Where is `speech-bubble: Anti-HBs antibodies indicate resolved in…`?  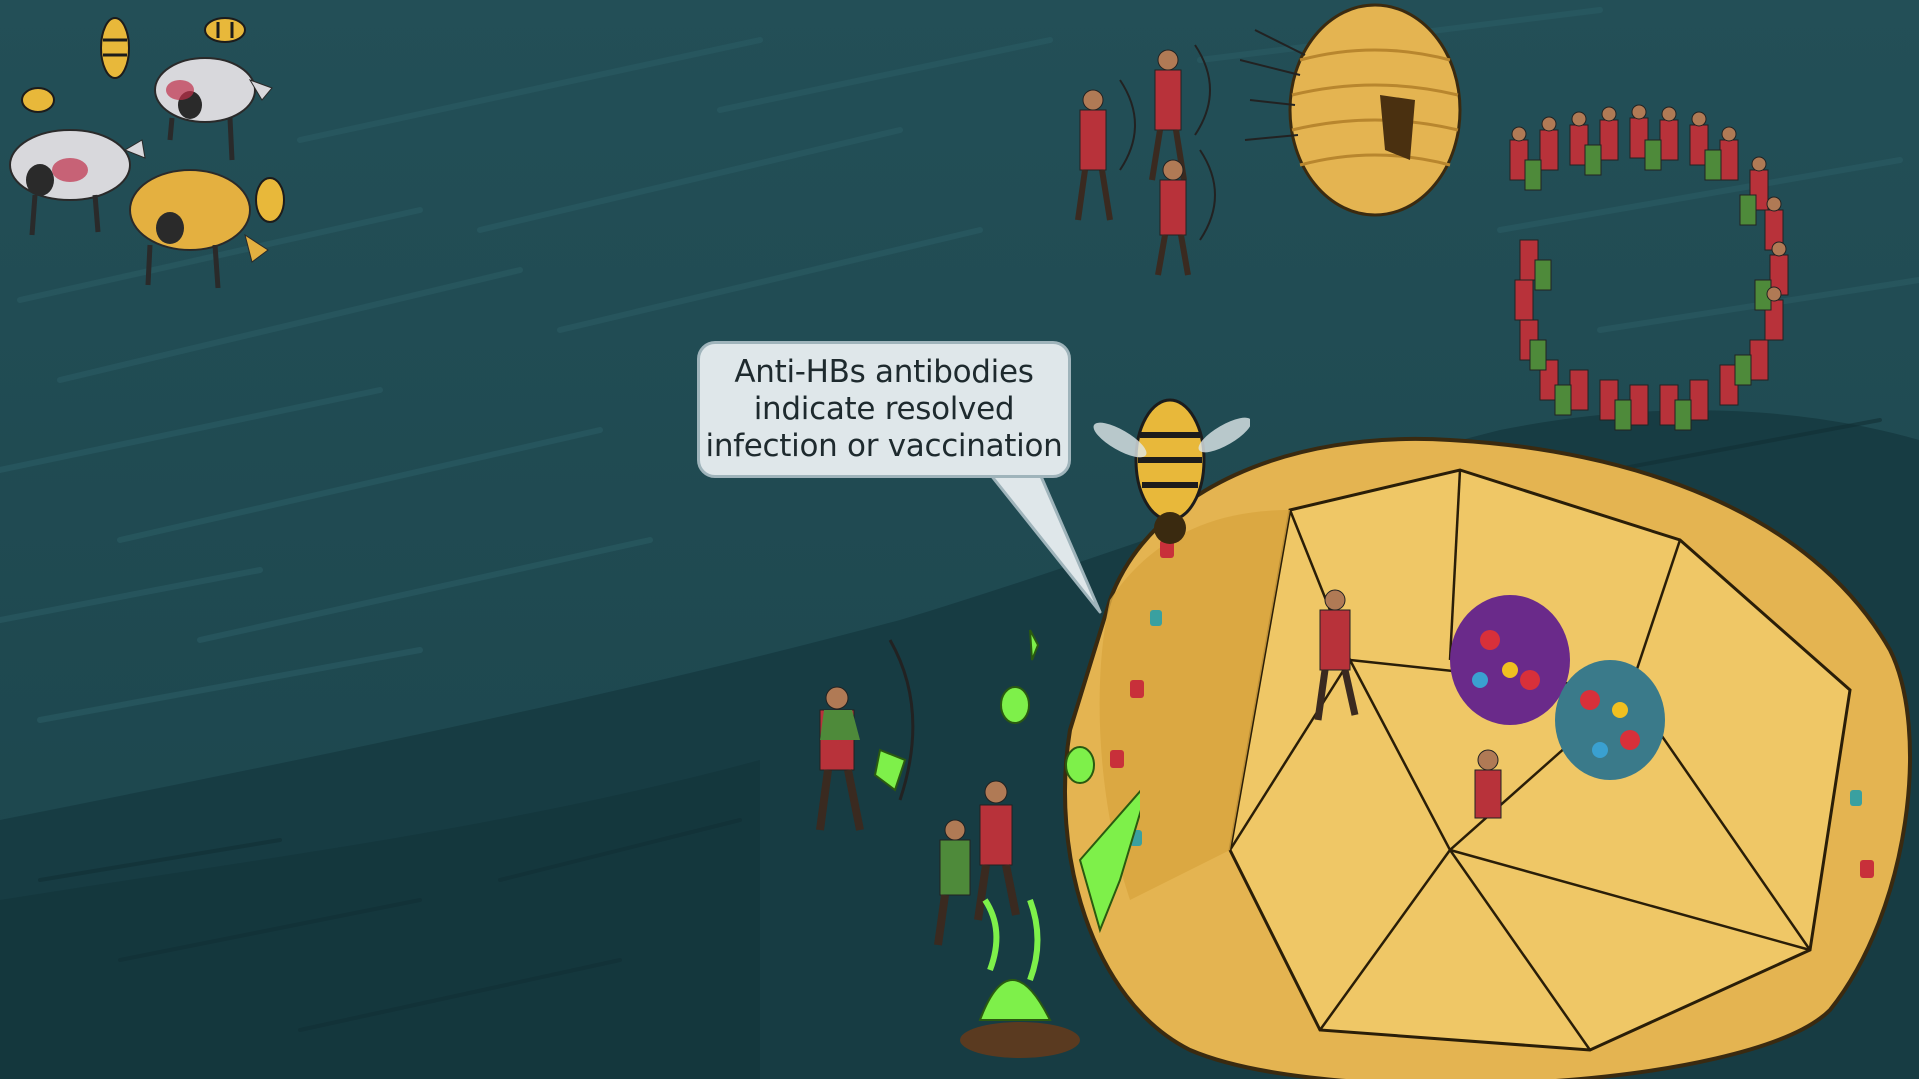 speech-bubble: Anti-HBs antibodies indicate resolved in… is located at coordinates (884, 409).